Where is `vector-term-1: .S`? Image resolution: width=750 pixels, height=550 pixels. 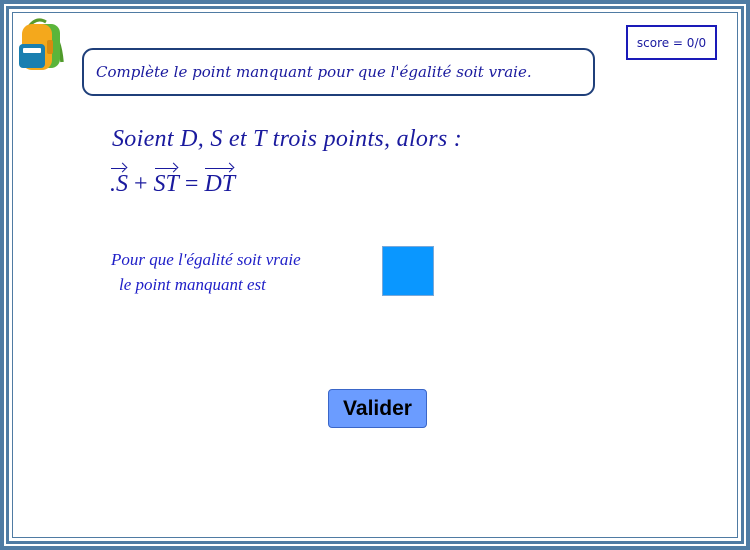
vector-term-1: .S is located at coordinates (119, 180).